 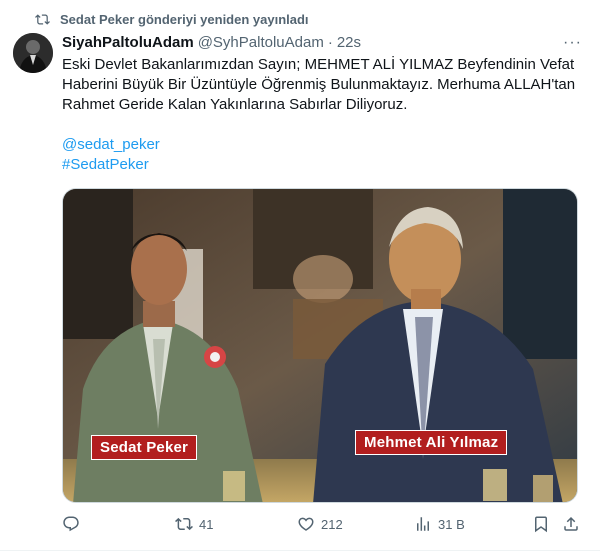 I want to click on hashtag-link: #SedatPeker, so click(x=322, y=165).